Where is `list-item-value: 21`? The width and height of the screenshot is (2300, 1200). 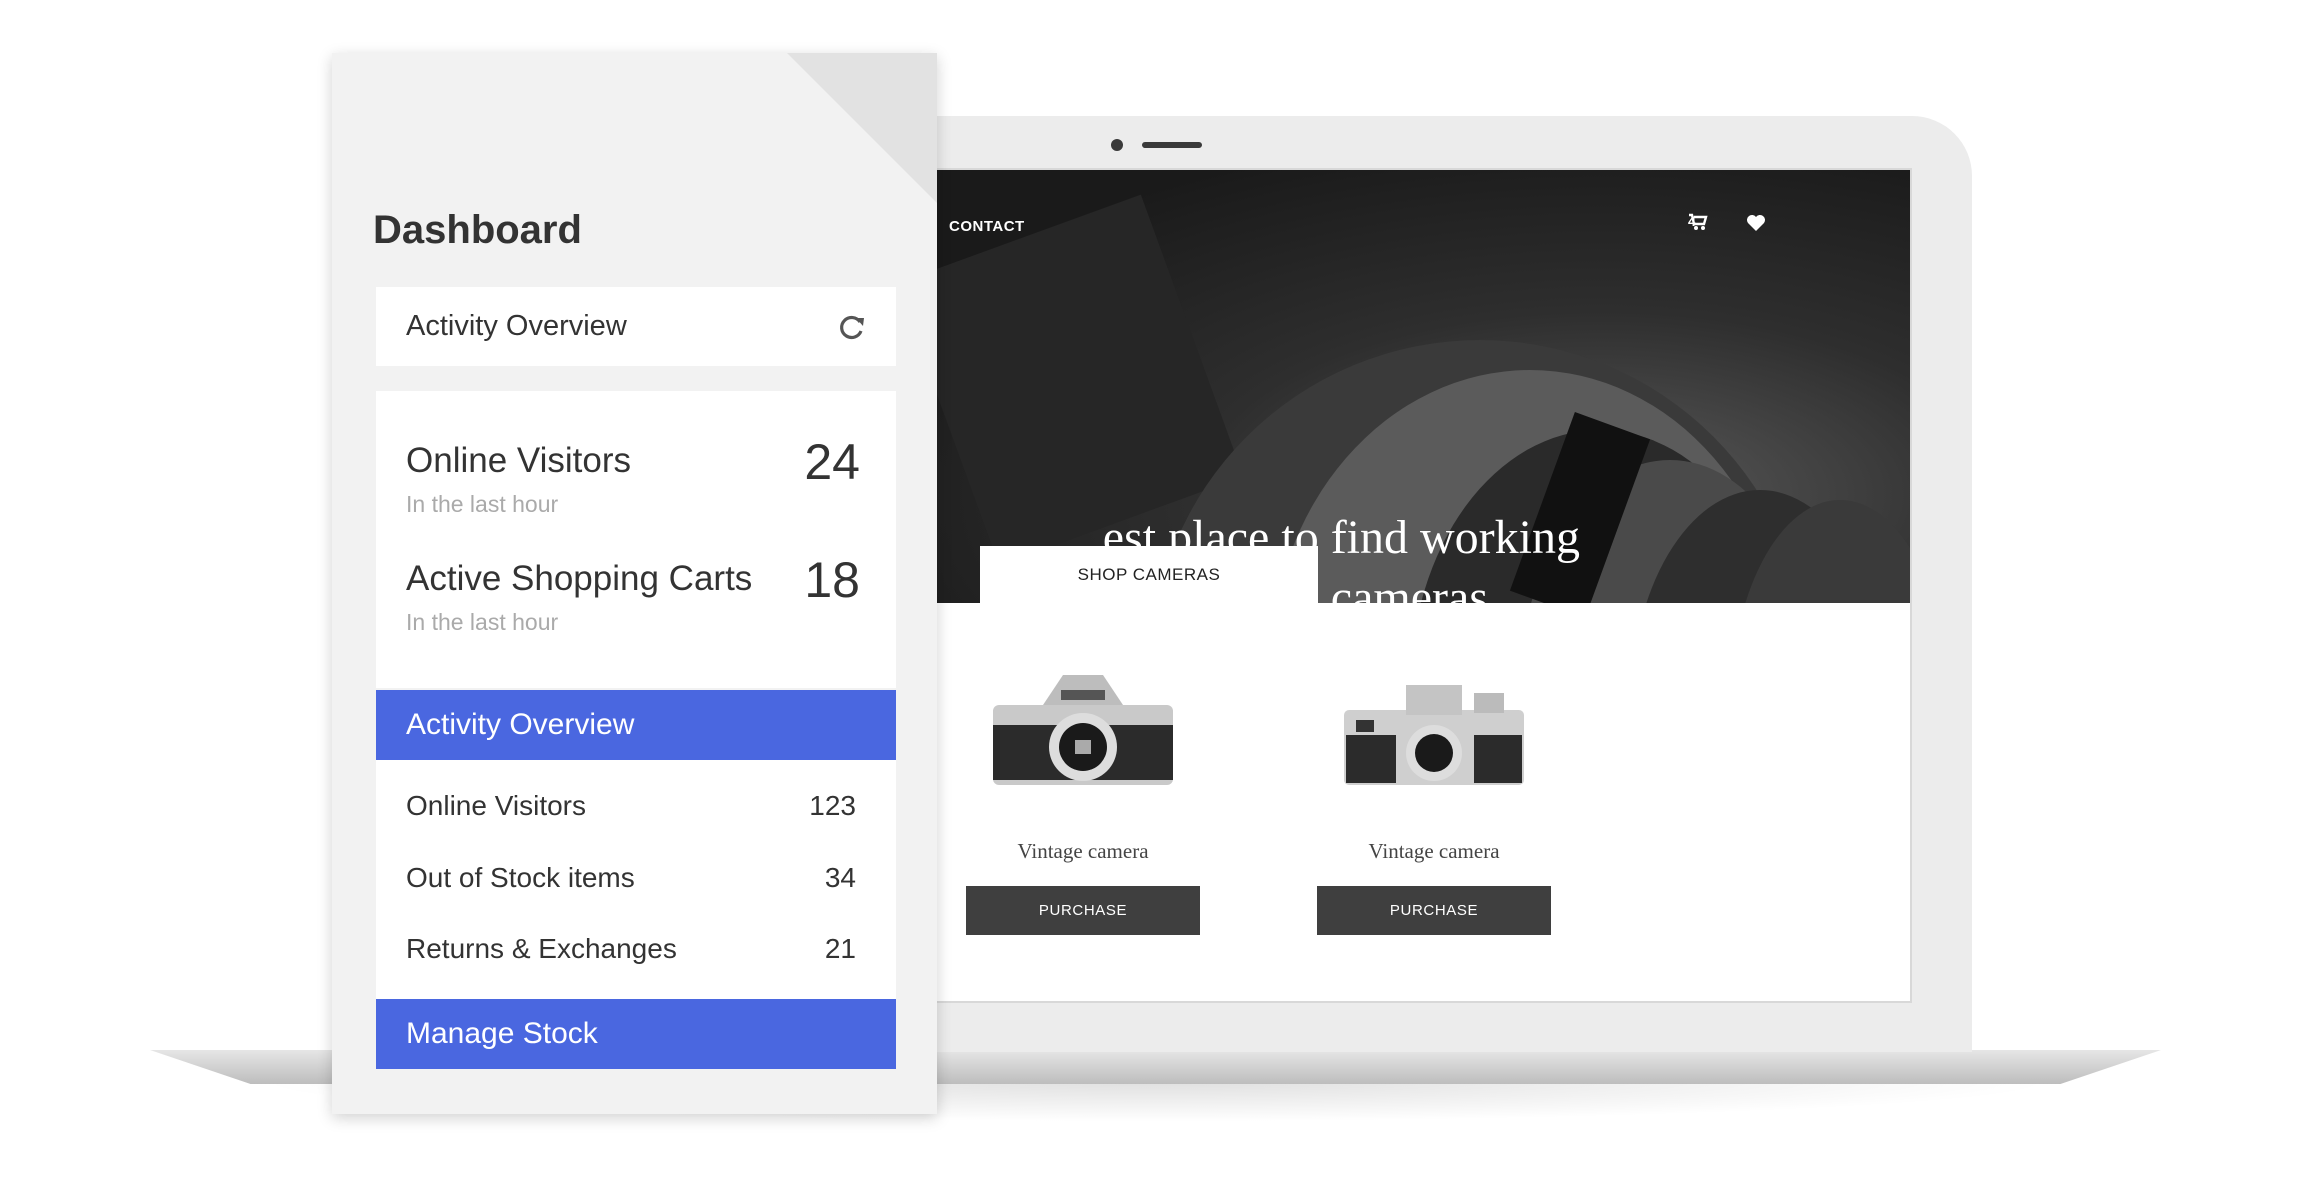
list-item-value: 21 is located at coordinates (840, 948).